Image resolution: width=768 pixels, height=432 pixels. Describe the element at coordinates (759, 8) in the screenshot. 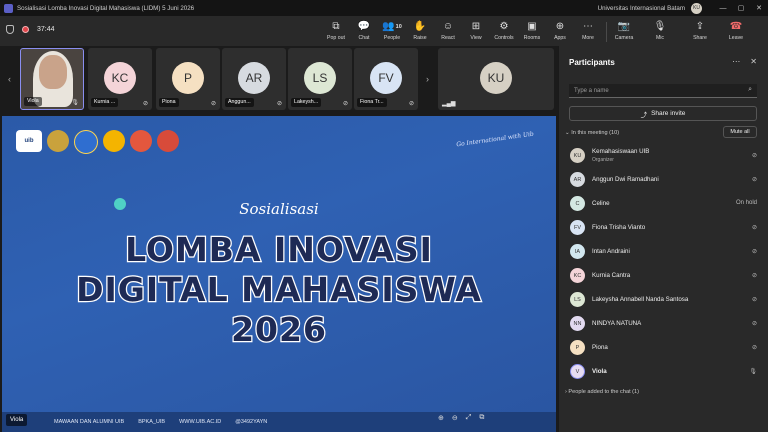

I see `close-window-button: ✕` at that location.